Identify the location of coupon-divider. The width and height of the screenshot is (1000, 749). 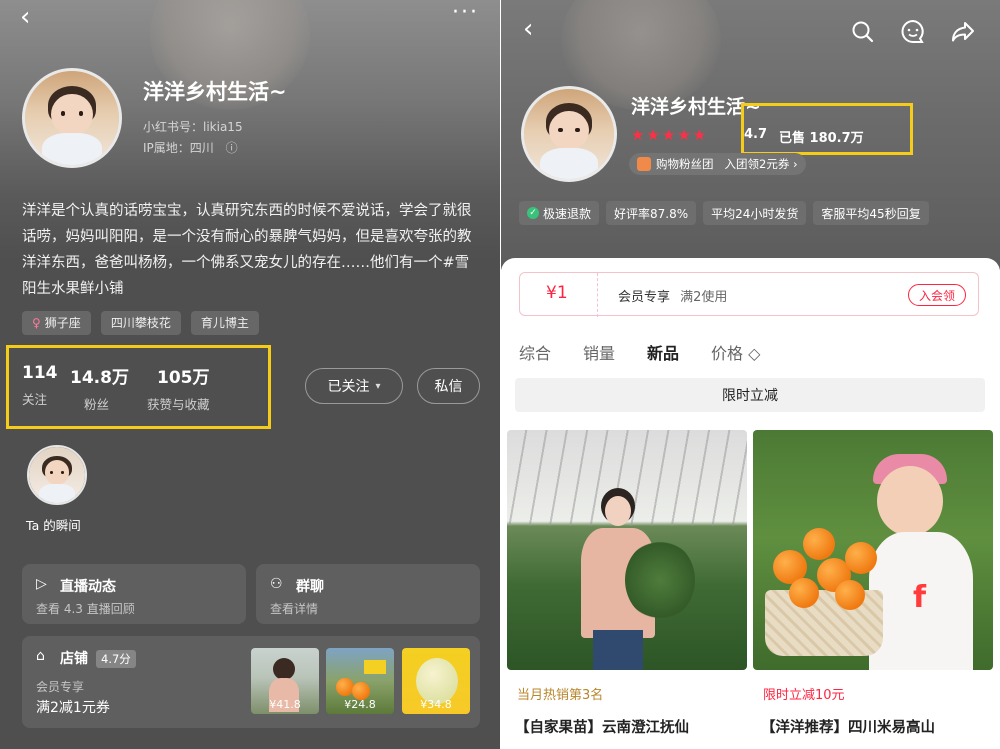
(597, 295).